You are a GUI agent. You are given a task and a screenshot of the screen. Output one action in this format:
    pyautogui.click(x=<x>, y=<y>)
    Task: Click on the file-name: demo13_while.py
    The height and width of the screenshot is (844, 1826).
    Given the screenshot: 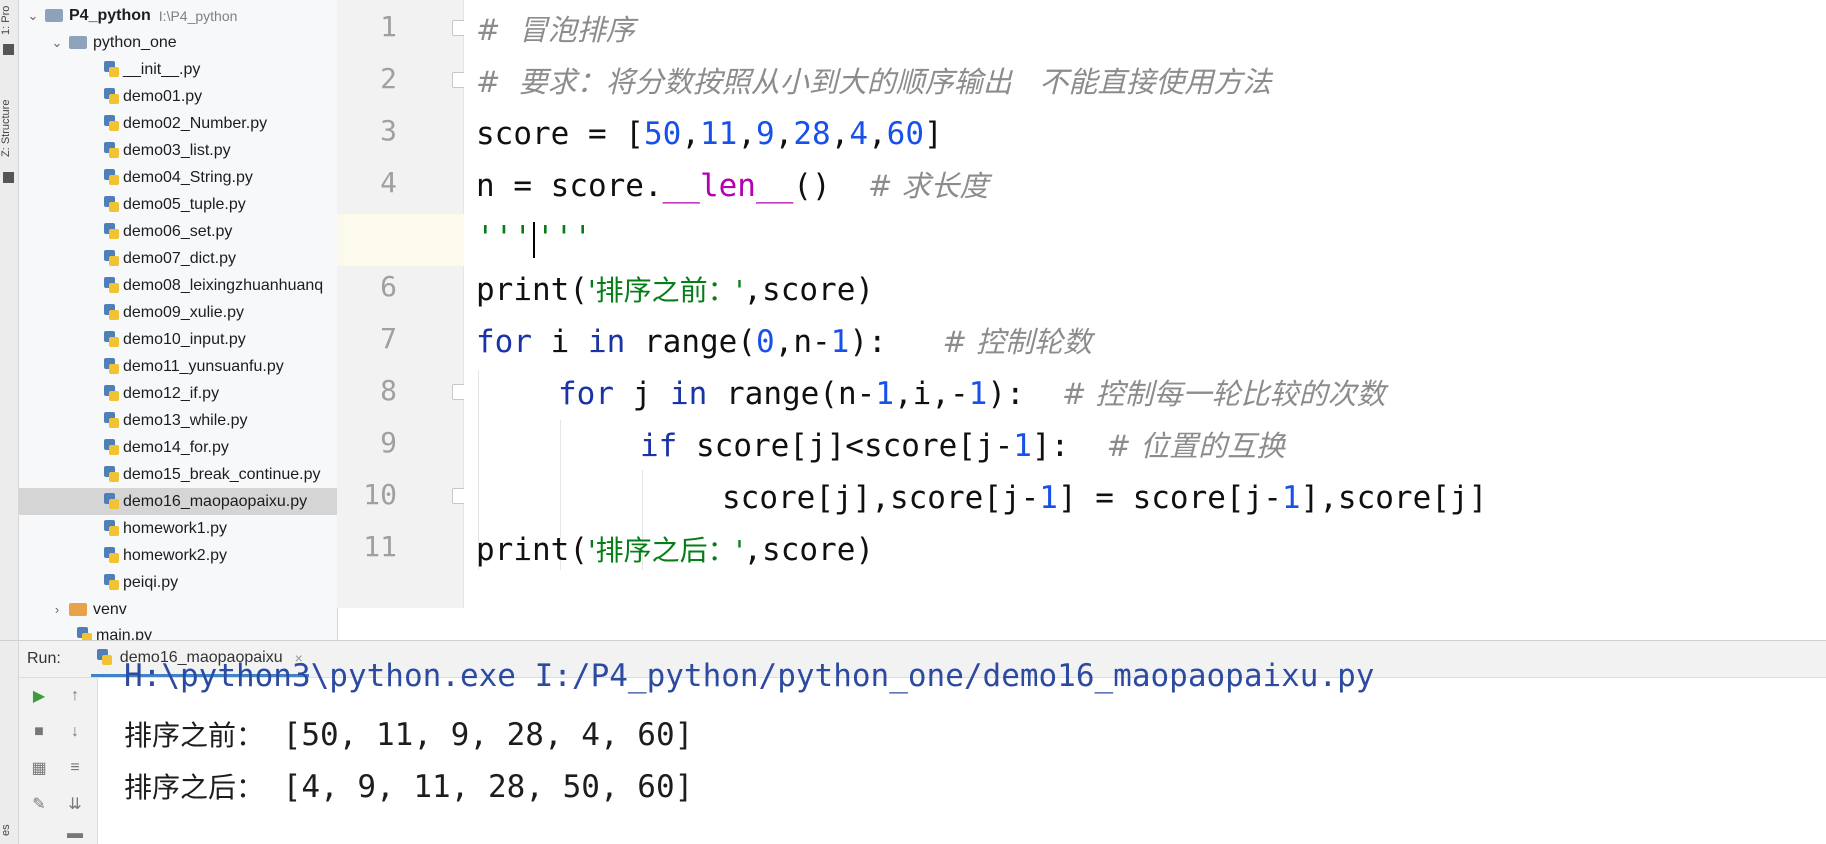 What is the action you would take?
    pyautogui.click(x=185, y=420)
    